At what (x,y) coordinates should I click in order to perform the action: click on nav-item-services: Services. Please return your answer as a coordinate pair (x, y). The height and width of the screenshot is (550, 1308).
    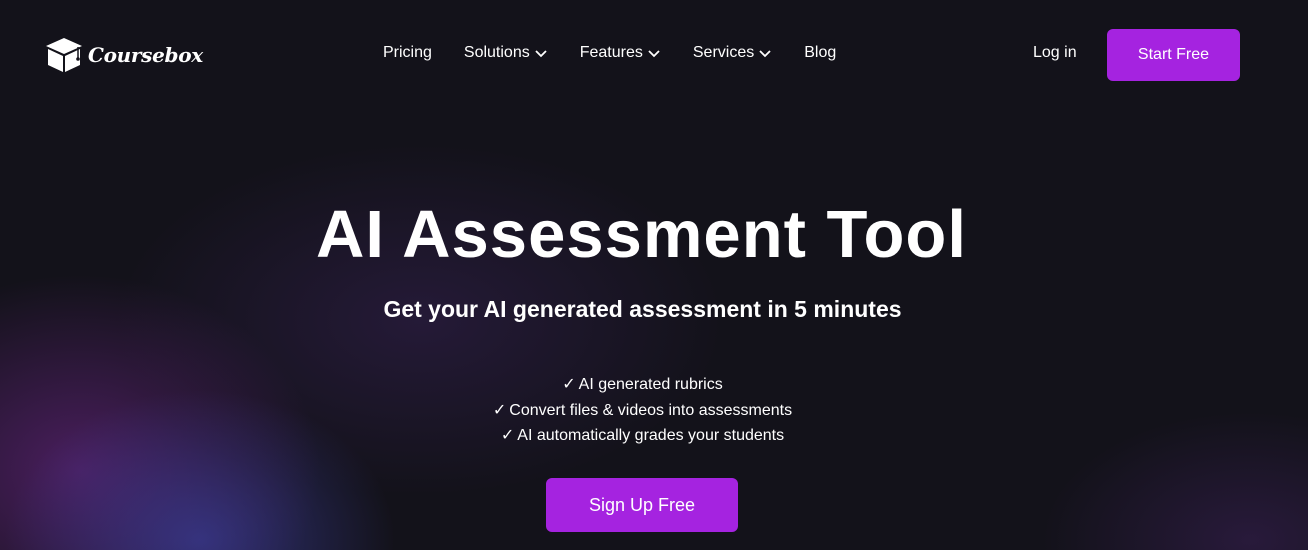
    Looking at the image, I should click on (732, 53).